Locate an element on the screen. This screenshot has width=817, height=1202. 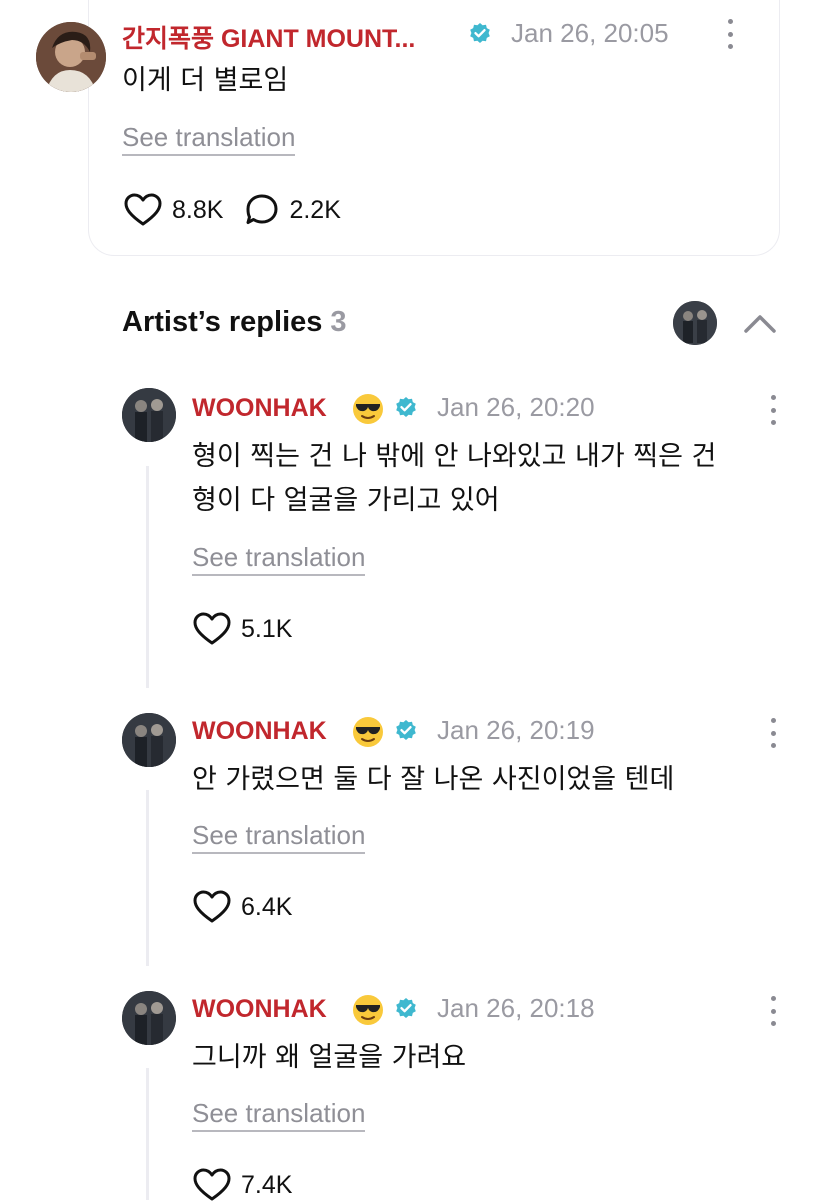
artist-replies-count: 3 is located at coordinates (338, 322).